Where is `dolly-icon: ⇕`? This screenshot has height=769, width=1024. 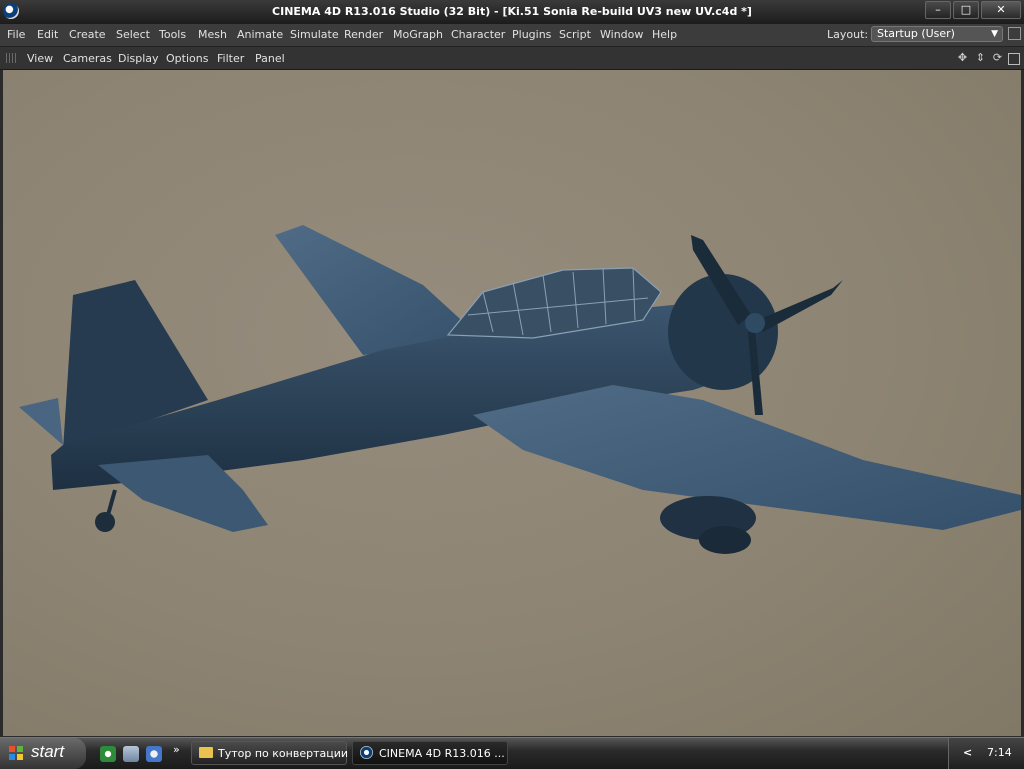 dolly-icon: ⇕ is located at coordinates (980, 57).